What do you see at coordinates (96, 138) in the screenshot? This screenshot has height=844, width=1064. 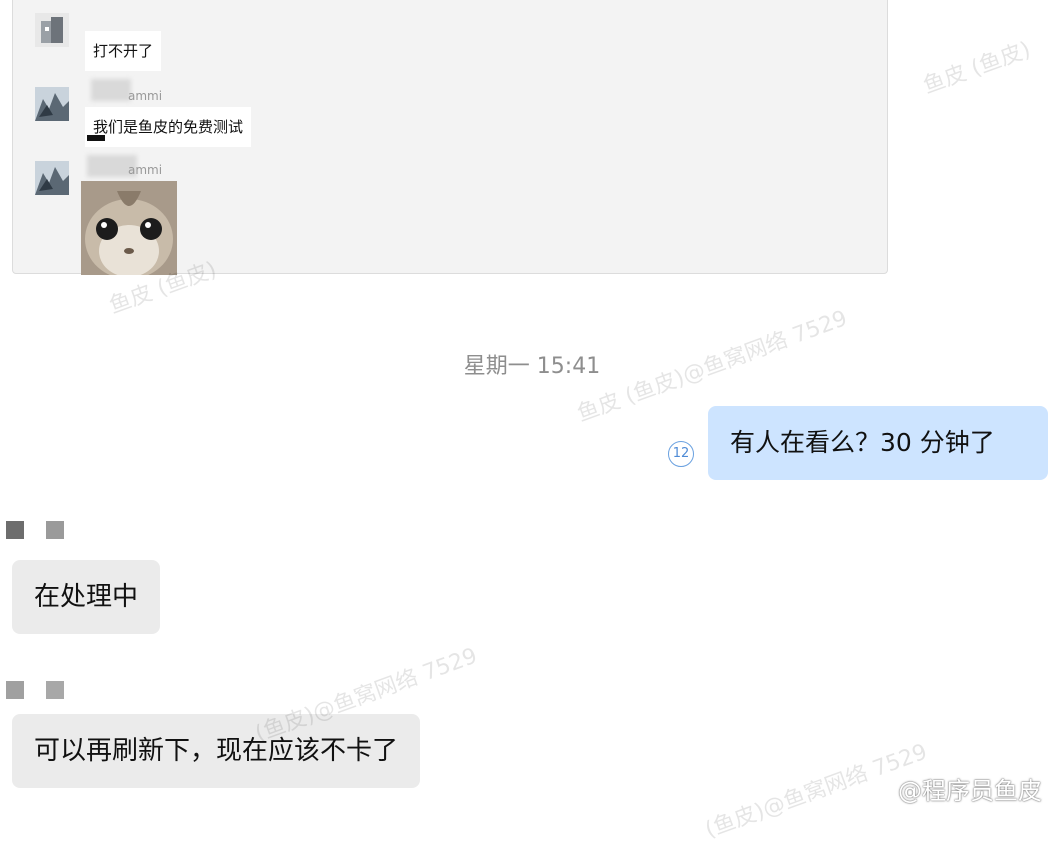 I see `redaction-mark` at bounding box center [96, 138].